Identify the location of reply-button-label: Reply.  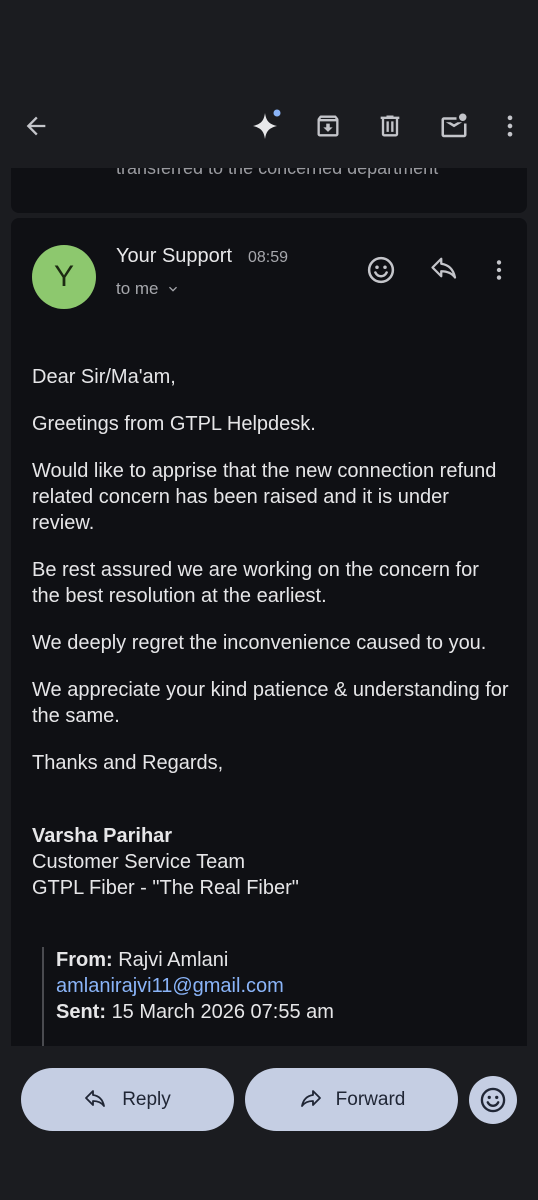
(146, 1099).